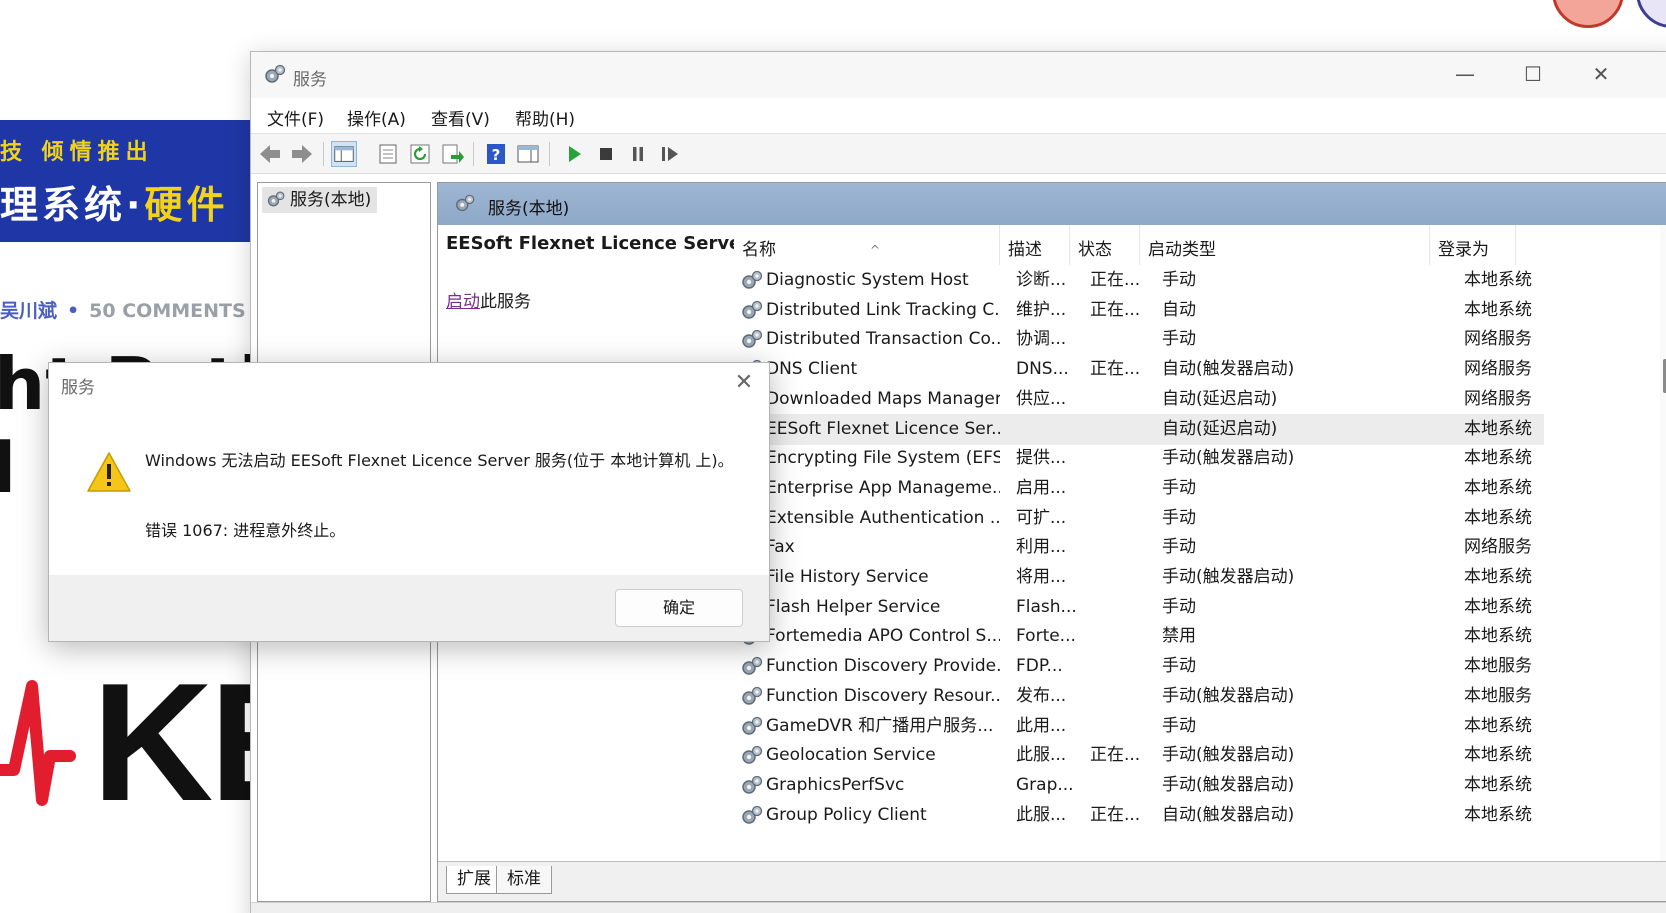 This screenshot has width=1666, height=913. What do you see at coordinates (114, 201) in the screenshot?
I see `banner-line-2: 理系统·硬件` at bounding box center [114, 201].